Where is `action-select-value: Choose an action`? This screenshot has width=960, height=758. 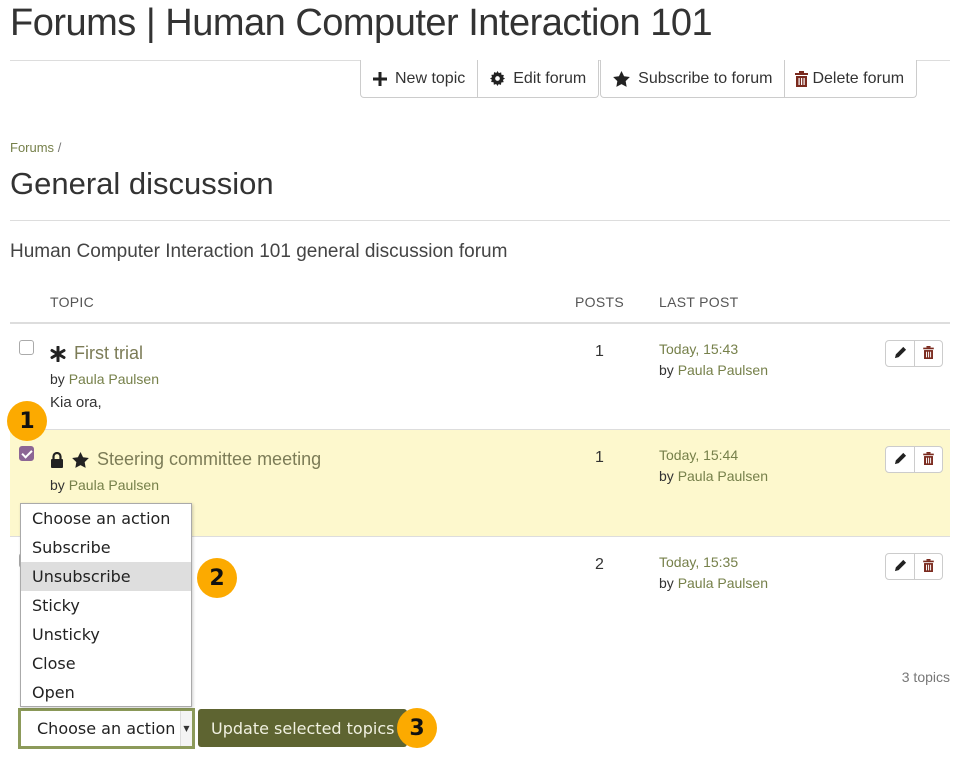 action-select-value: Choose an action is located at coordinates (106, 728).